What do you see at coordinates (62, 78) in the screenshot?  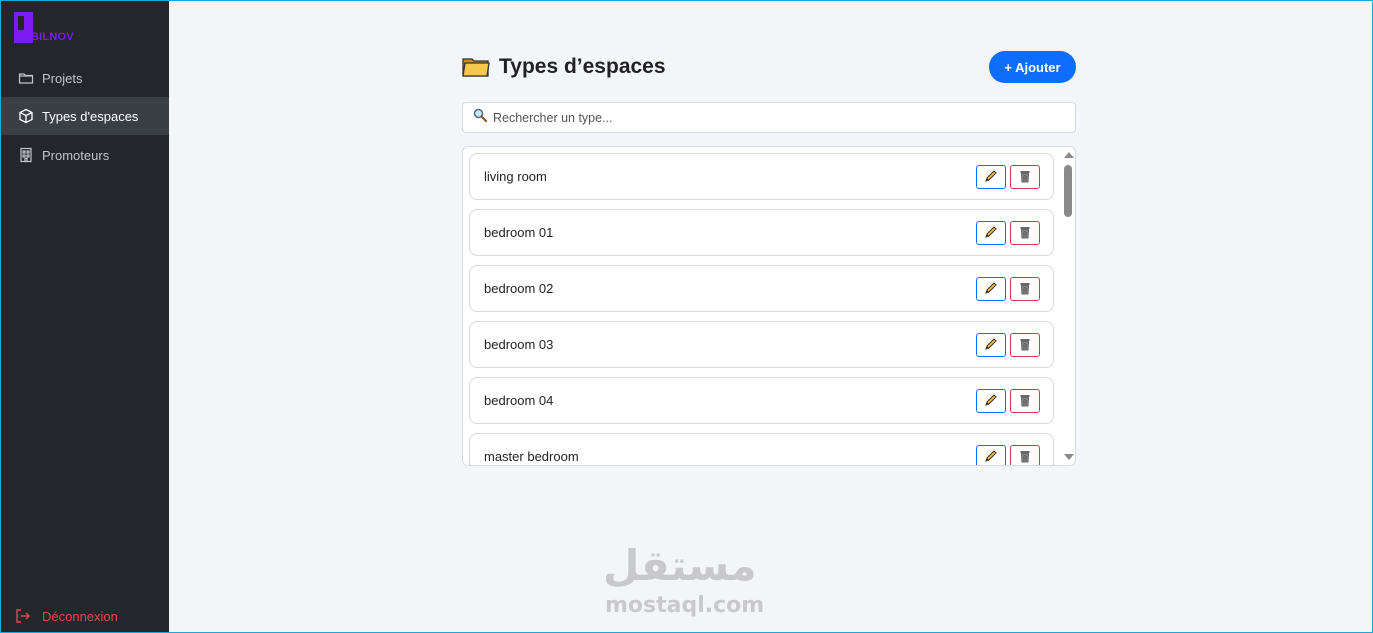 I see `sidebar-item-label: Projets` at bounding box center [62, 78].